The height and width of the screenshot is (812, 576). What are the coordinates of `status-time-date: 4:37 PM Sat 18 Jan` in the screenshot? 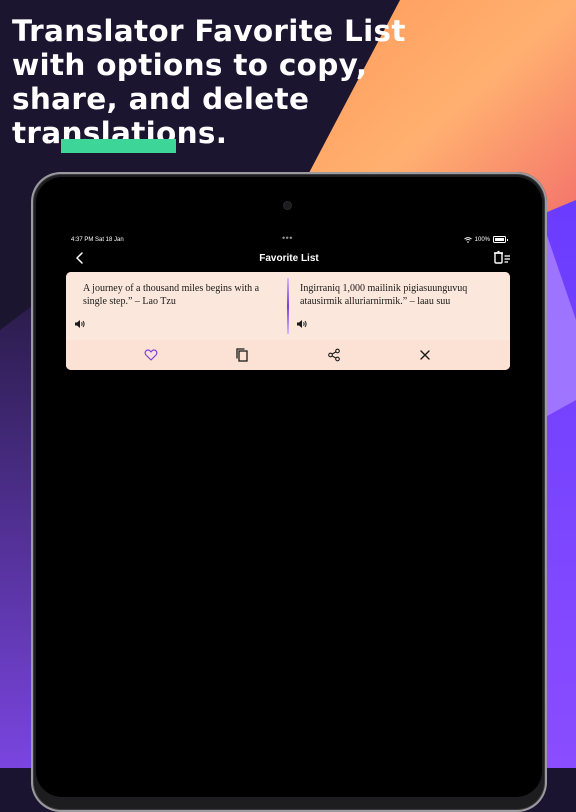 It's located at (97, 240).